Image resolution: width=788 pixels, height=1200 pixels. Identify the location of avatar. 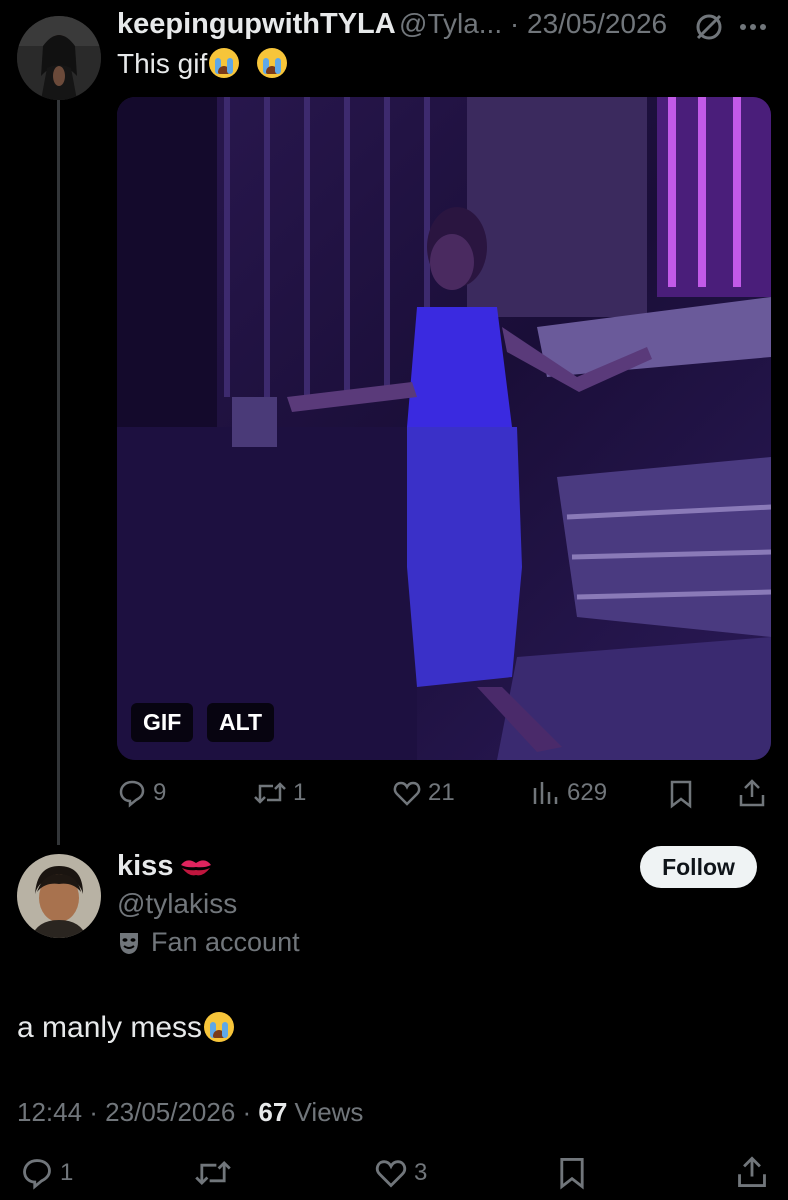
(59, 58).